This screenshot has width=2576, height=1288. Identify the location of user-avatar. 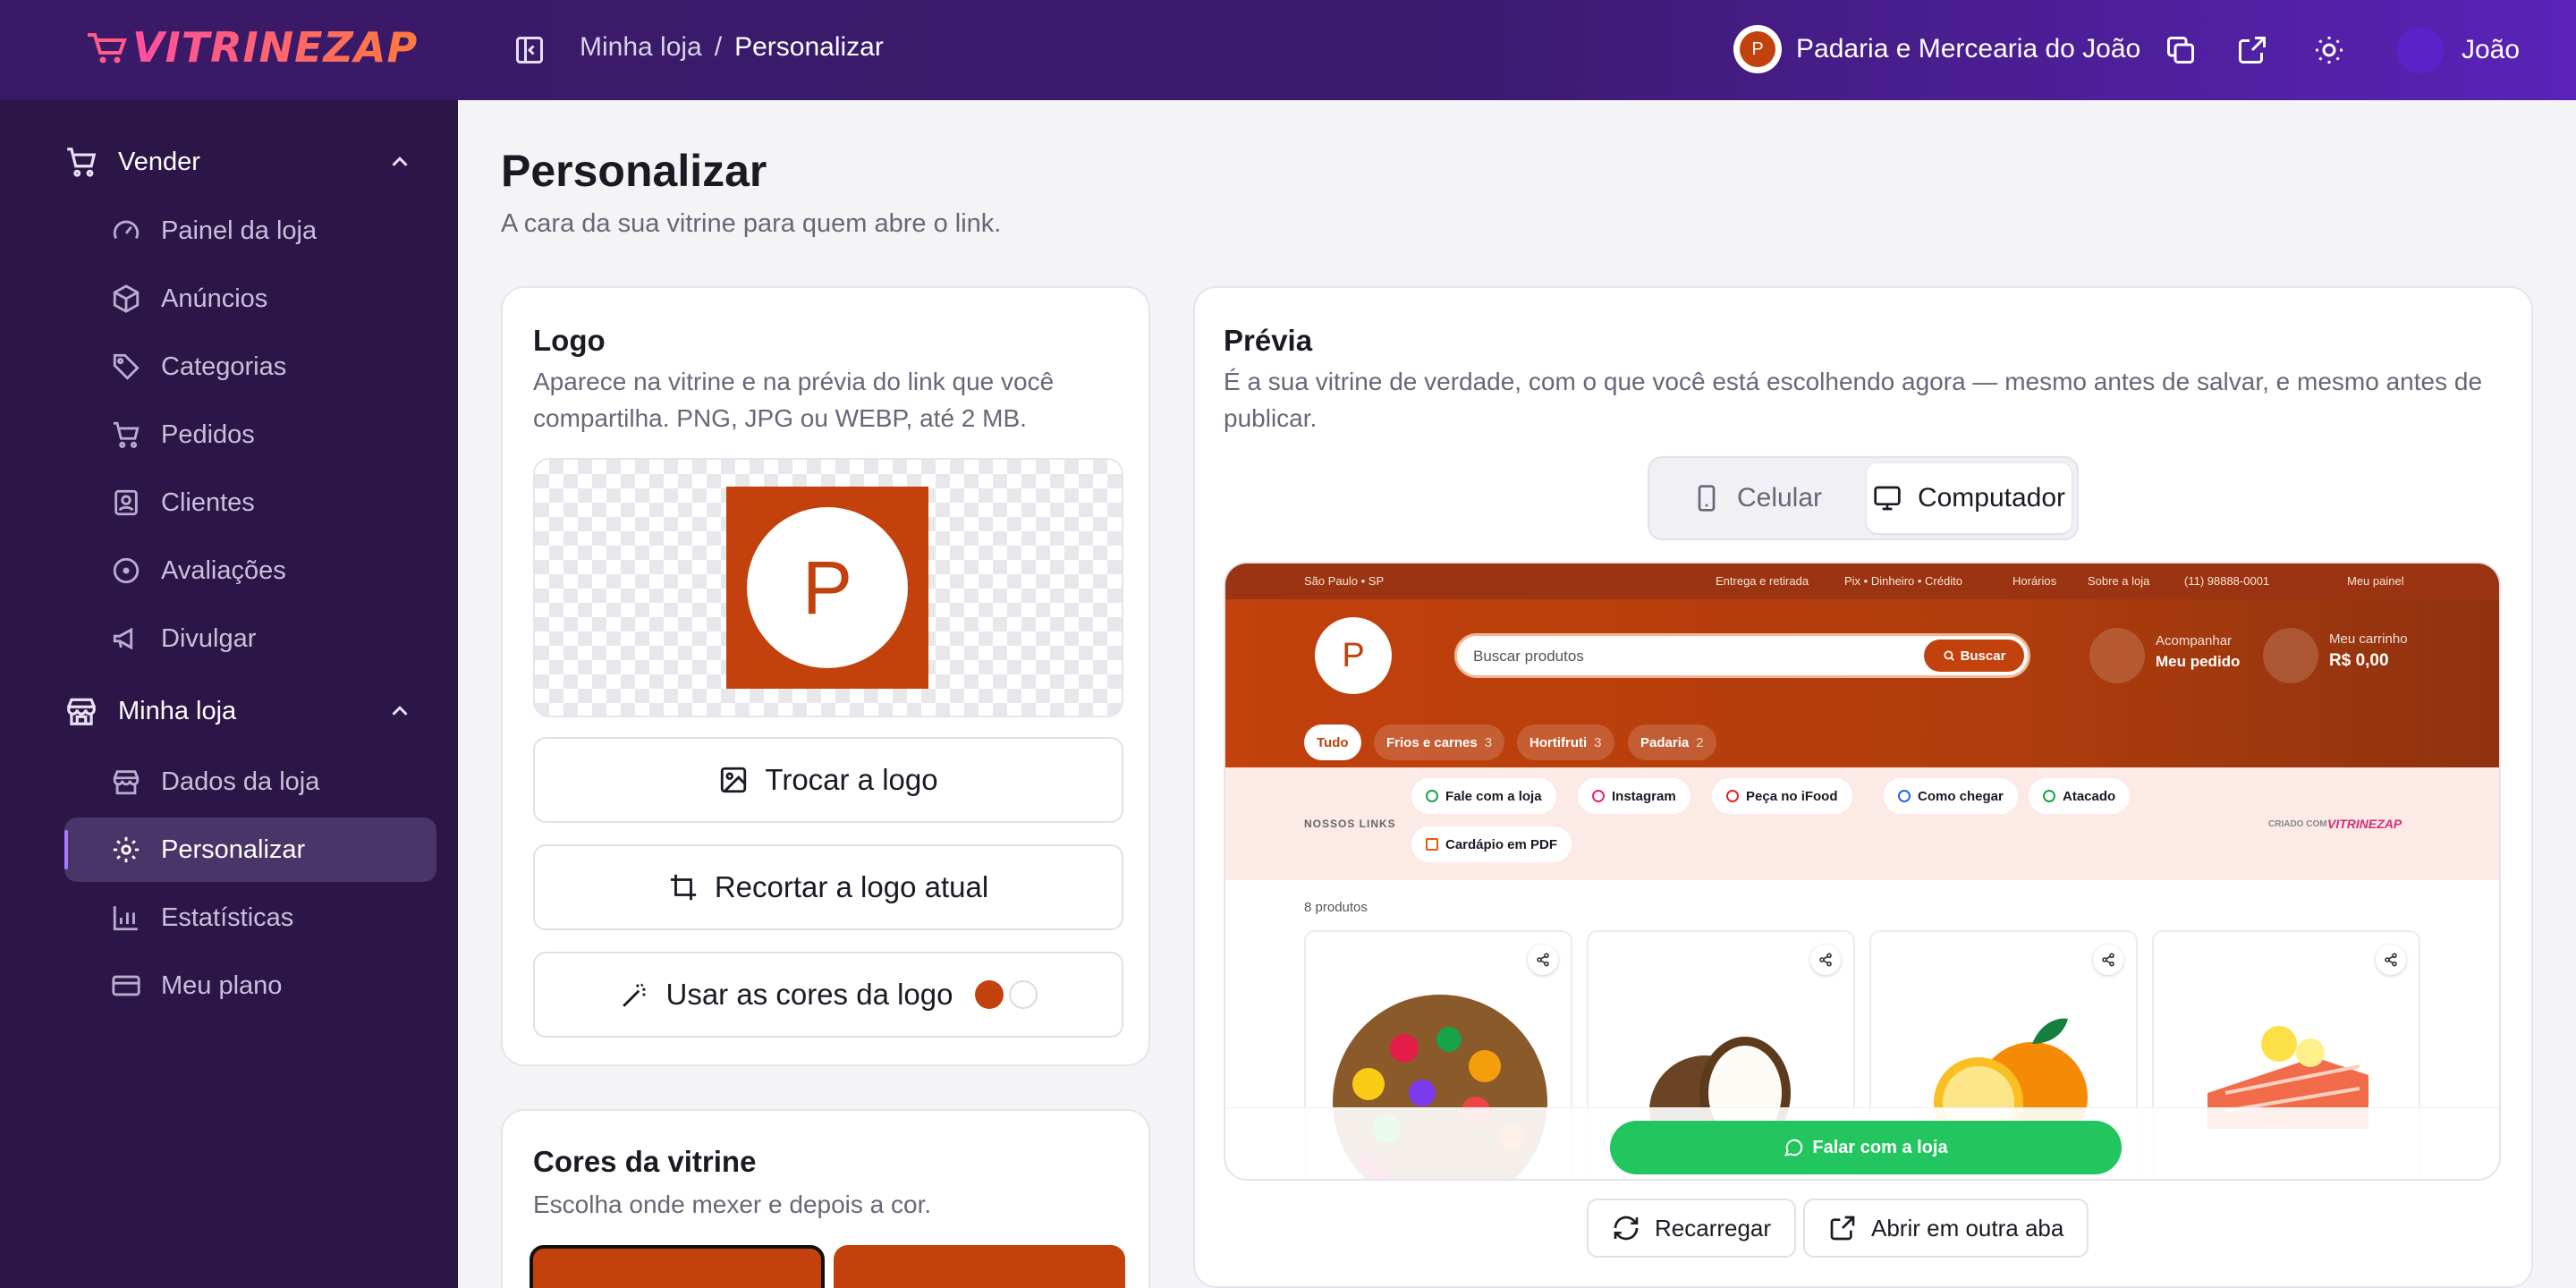
(2420, 50).